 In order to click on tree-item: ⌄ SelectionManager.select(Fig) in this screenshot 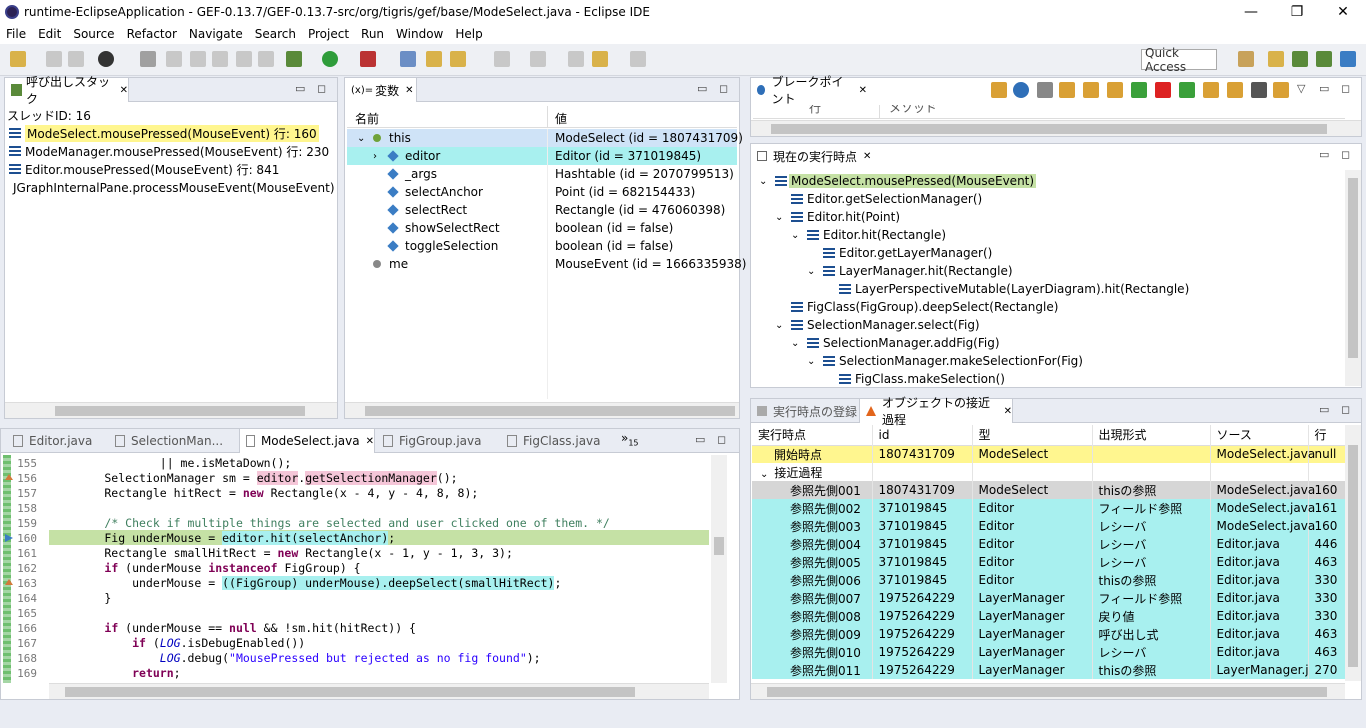, I will do `click(1048, 325)`.